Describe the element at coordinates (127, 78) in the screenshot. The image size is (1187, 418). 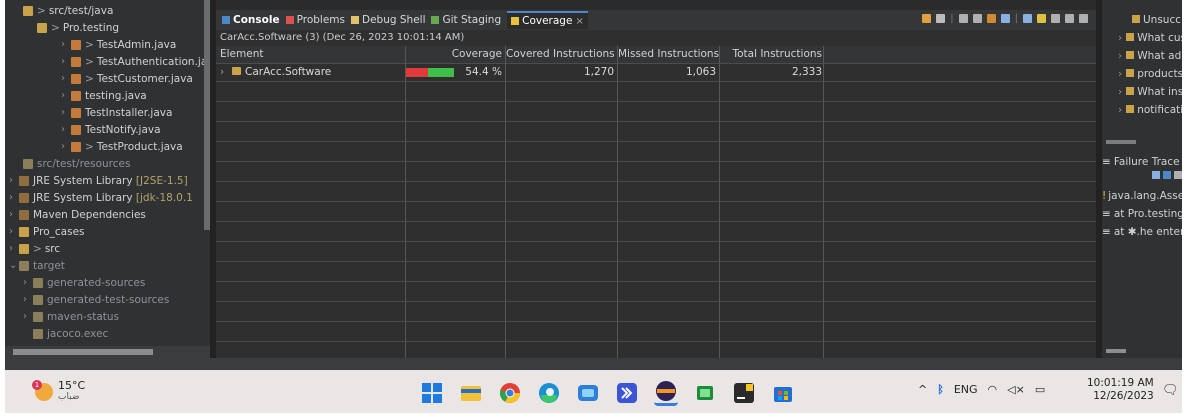
I see `tree-item-testcustomer: › > TestCustomer.java` at that location.